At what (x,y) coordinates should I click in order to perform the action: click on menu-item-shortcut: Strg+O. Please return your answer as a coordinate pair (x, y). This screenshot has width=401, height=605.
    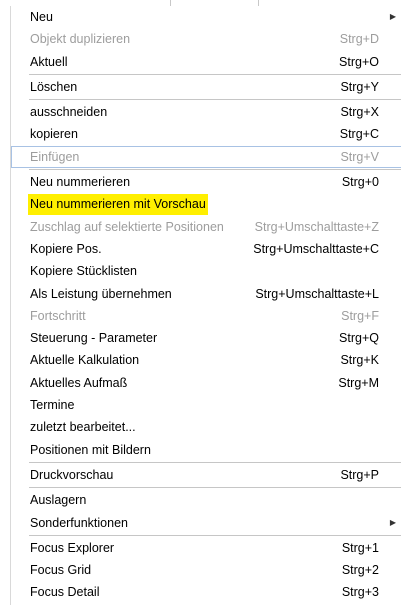
    Looking at the image, I should click on (359, 61).